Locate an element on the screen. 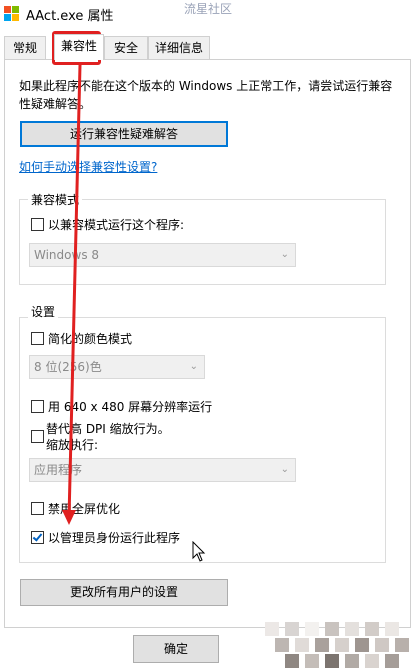 The width and height of the screenshot is (417, 670). color-depth-select-value: 8 位(256)色 is located at coordinates (68, 367).